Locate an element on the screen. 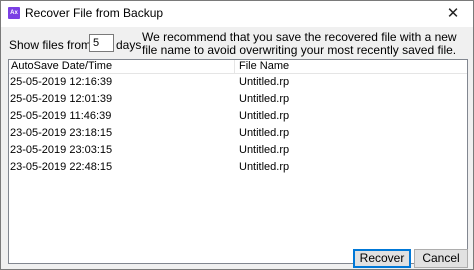 This screenshot has height=270, width=474. row-date: 25-05-2019 12:01:39 is located at coordinates (61, 99).